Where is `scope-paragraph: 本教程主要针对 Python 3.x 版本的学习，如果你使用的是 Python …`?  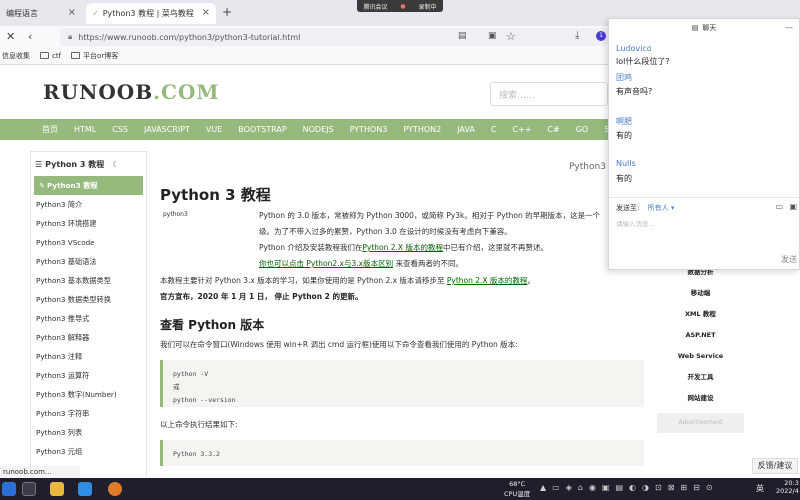 scope-paragraph: 本教程主要针对 Python 3.x 版本的学习，如果你使用的是 Python … is located at coordinates (347, 280).